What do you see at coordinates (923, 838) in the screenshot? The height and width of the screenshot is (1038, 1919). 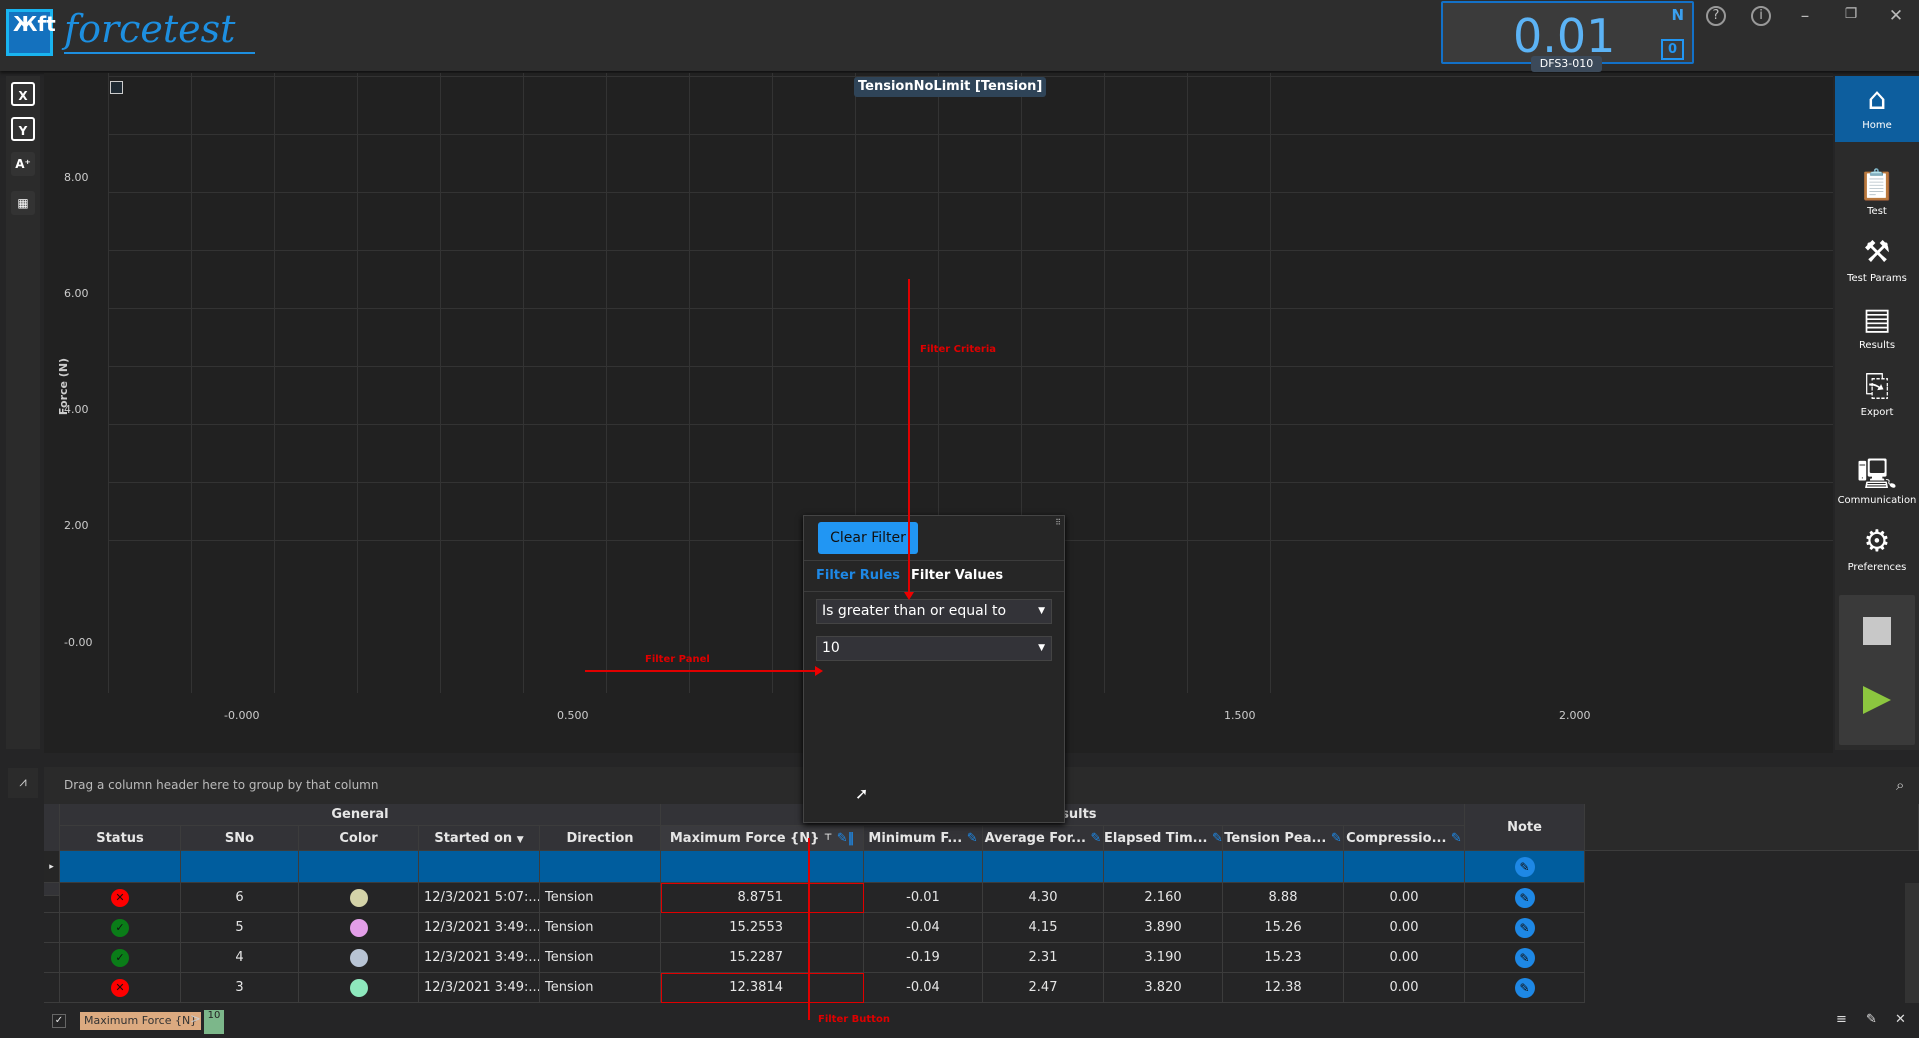 I see `column-header: Minimum F... ✎` at bounding box center [923, 838].